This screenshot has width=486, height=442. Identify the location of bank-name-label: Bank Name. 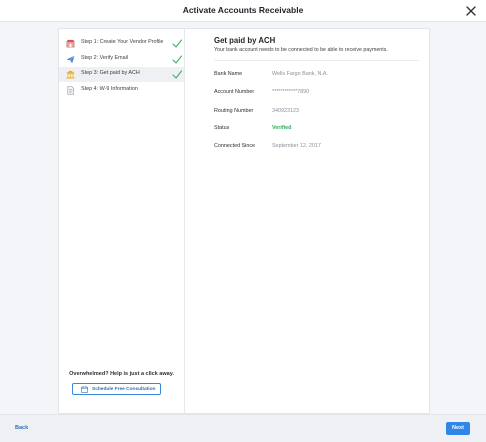
(228, 74).